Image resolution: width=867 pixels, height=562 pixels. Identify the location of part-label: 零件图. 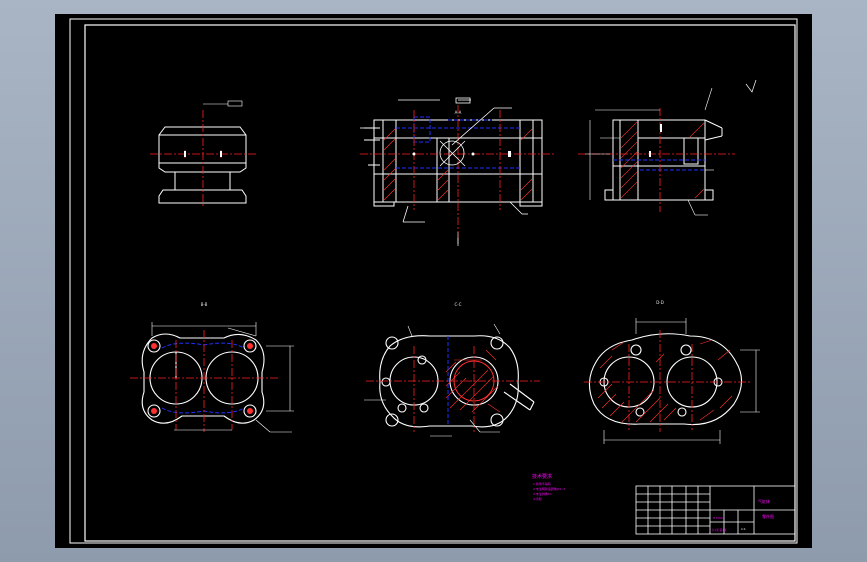
(768, 516).